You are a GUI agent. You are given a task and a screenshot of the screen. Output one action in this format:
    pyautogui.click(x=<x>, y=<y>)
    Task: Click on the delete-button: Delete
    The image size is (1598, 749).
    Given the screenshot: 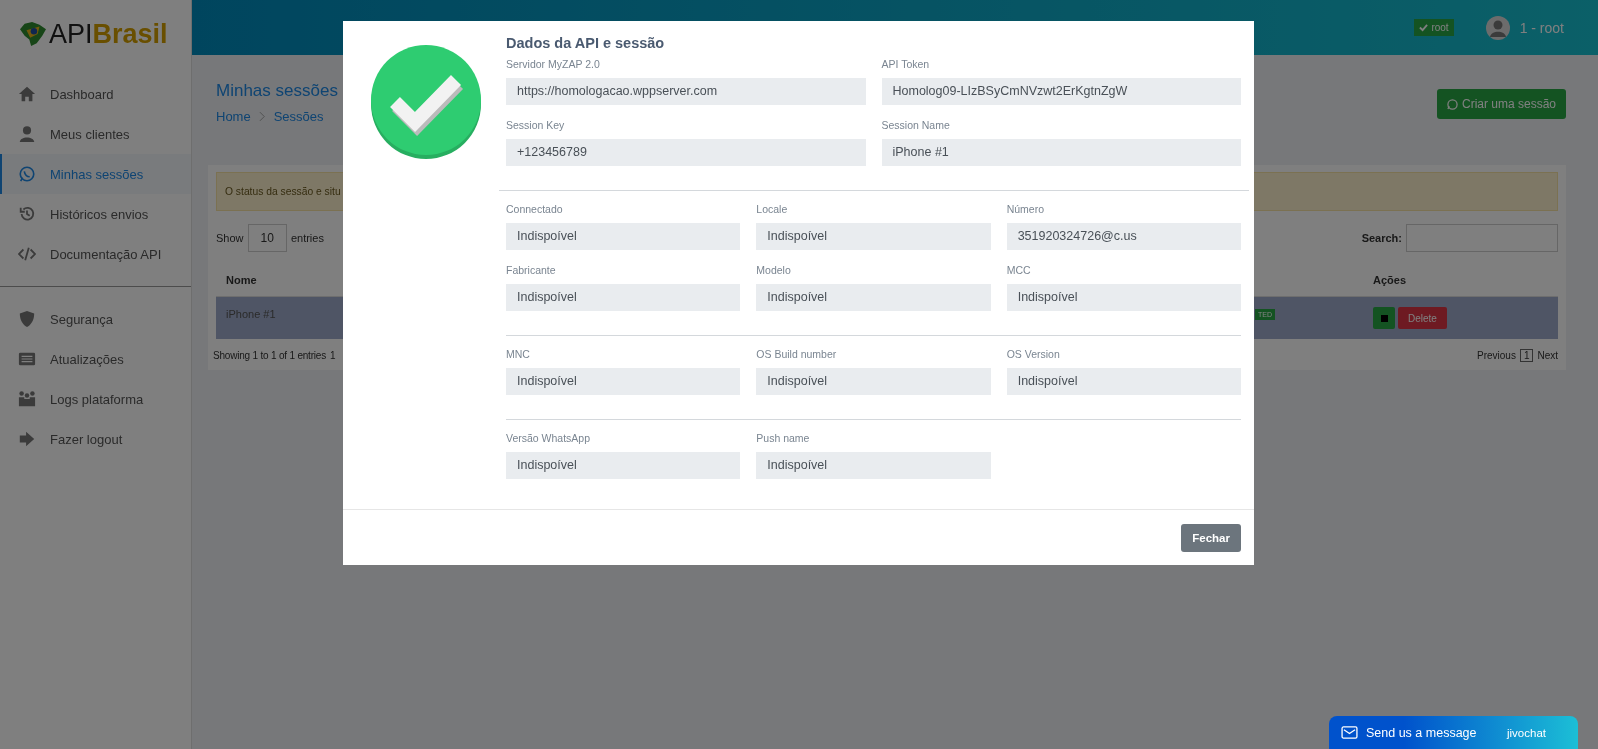 What is the action you would take?
    pyautogui.click(x=1422, y=318)
    